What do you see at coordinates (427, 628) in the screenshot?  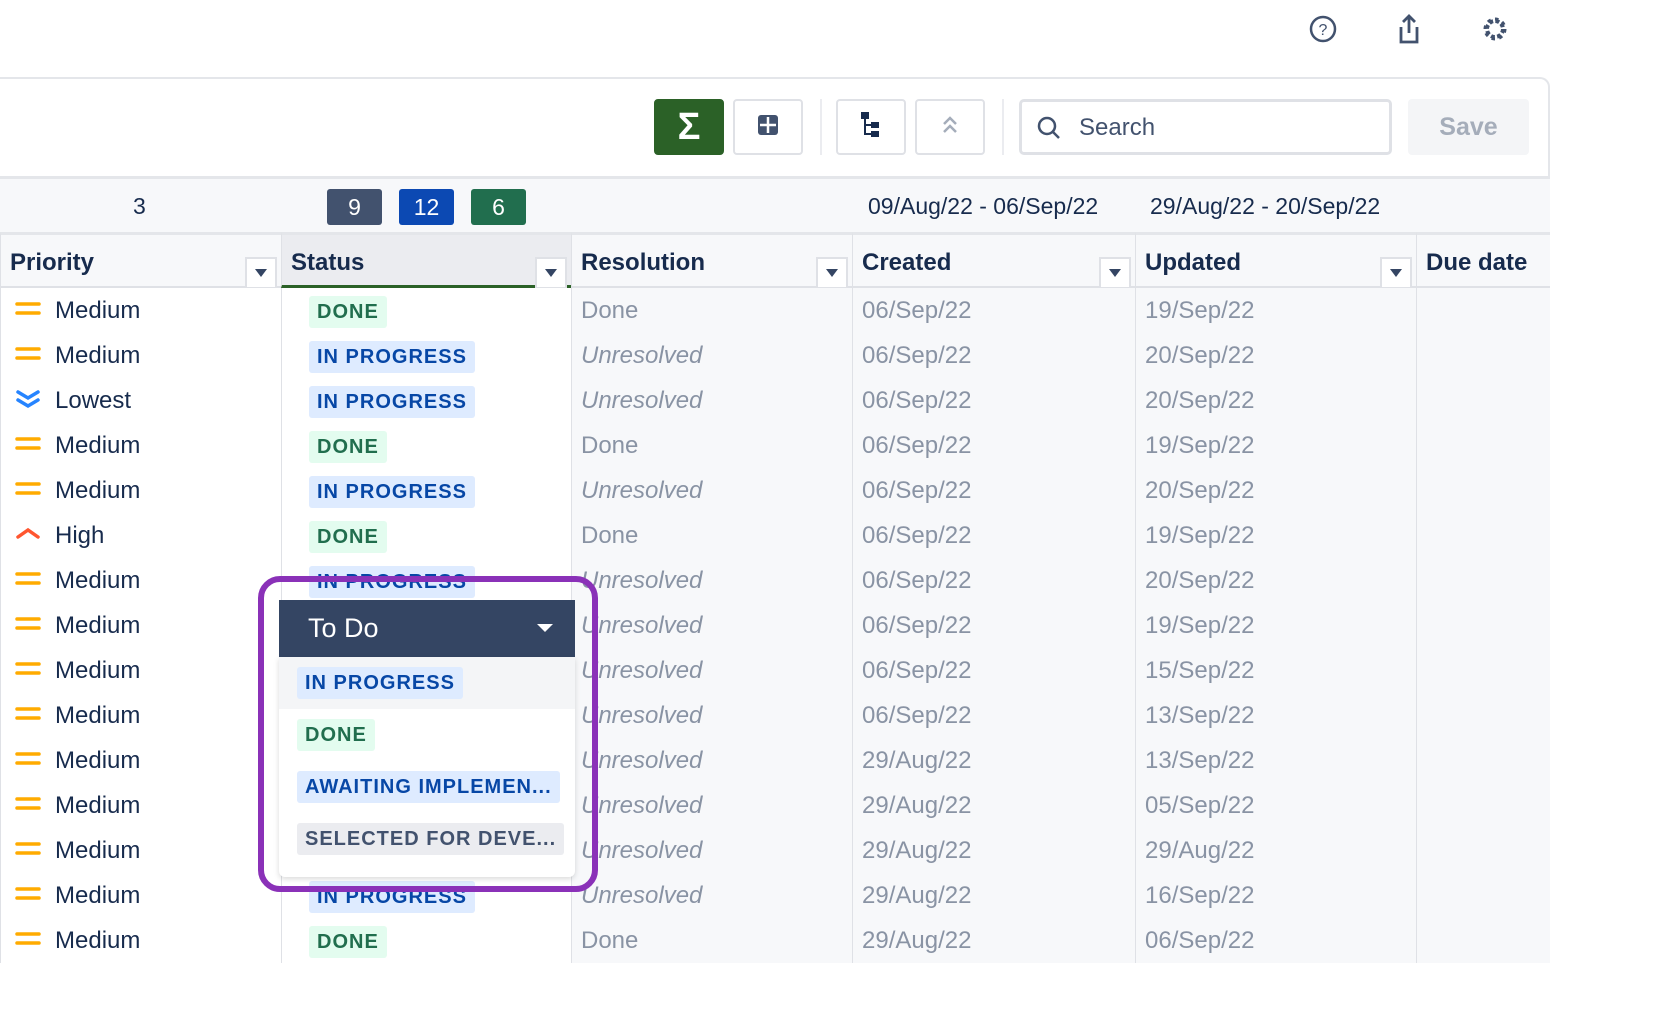 I see `status-select: To Do` at bounding box center [427, 628].